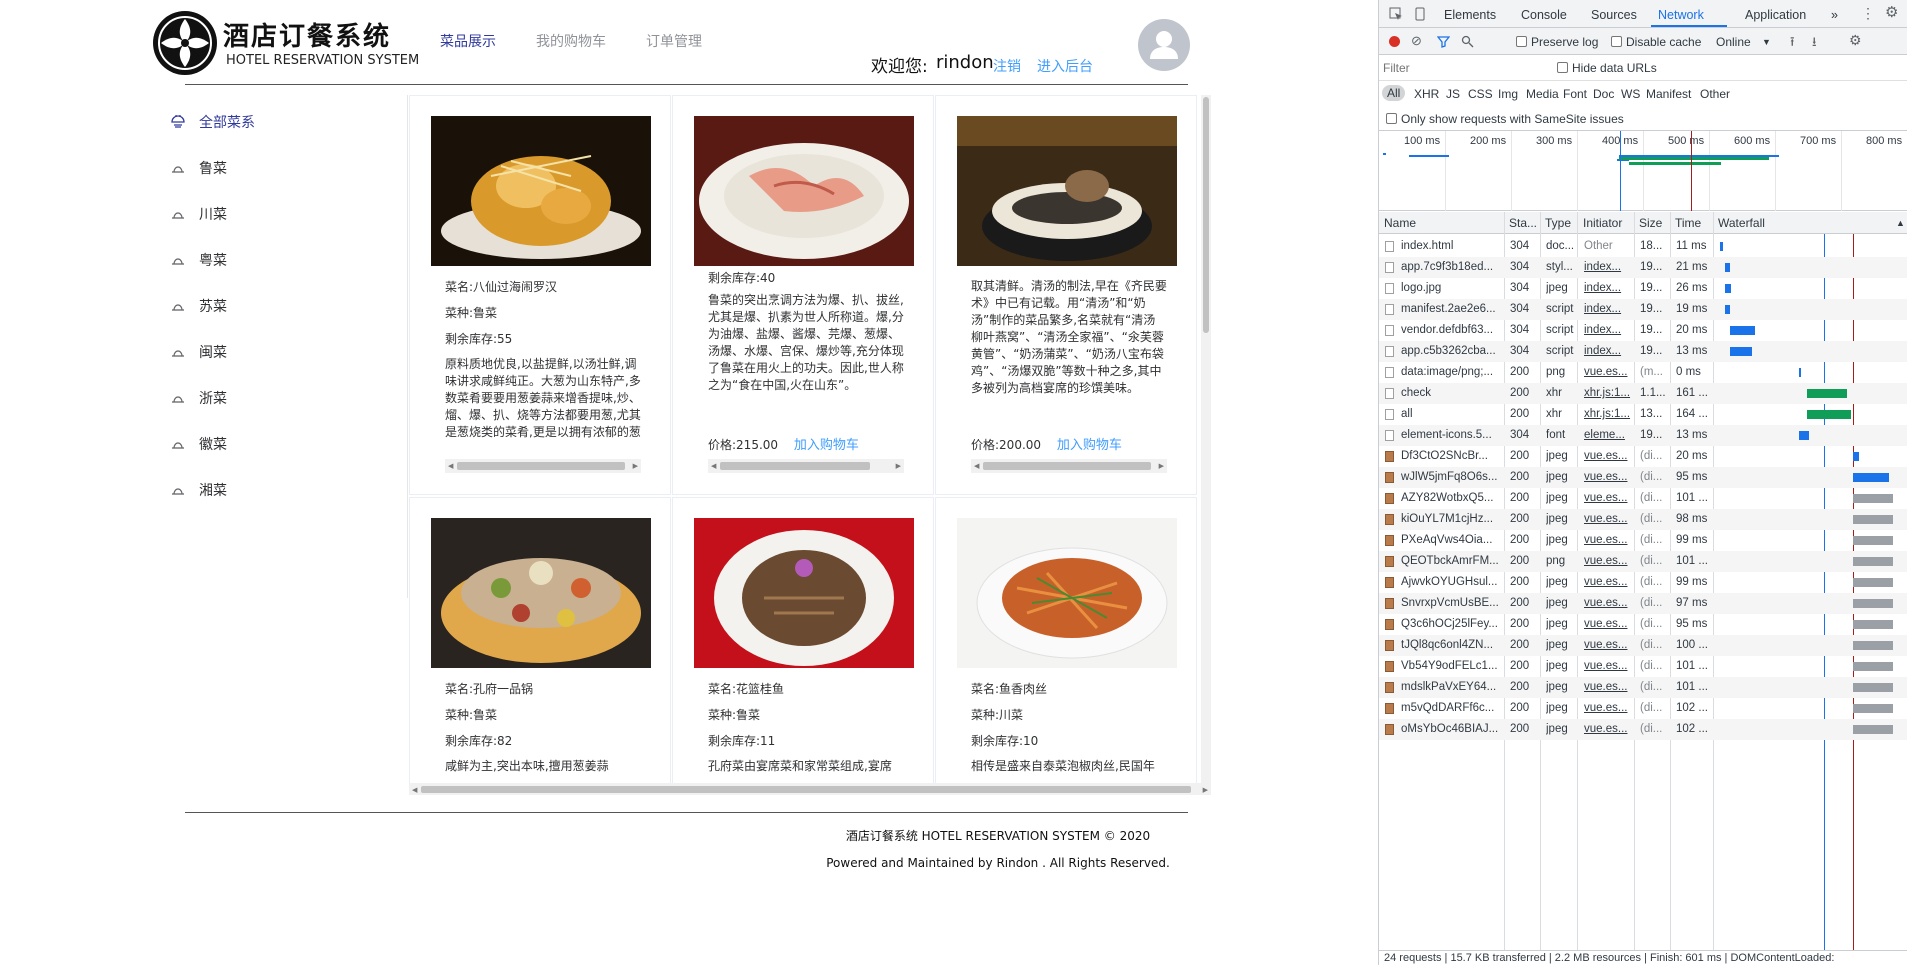 The width and height of the screenshot is (1907, 965). What do you see at coordinates (1558, 223) in the screenshot?
I see `col-type: Type` at bounding box center [1558, 223].